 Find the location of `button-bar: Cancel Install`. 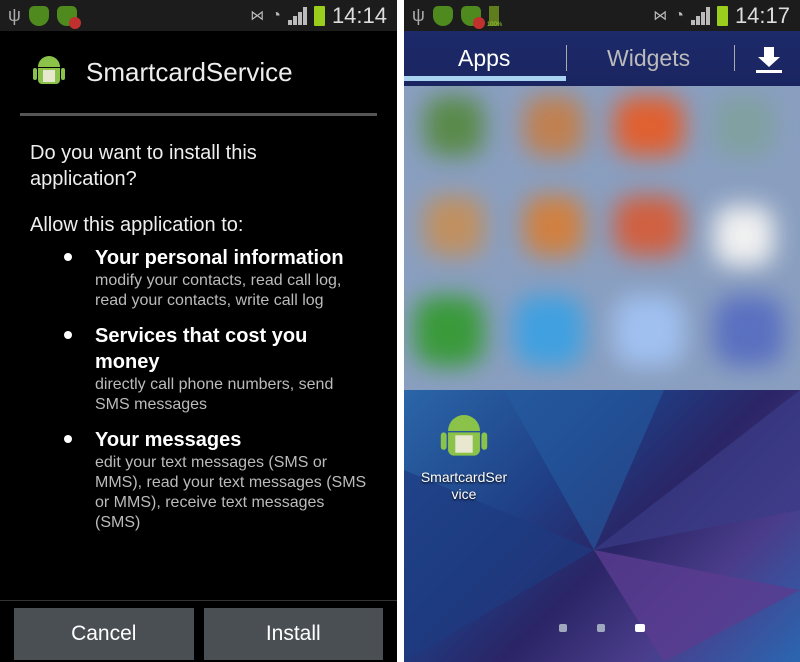

button-bar: Cancel Install is located at coordinates (198, 631).